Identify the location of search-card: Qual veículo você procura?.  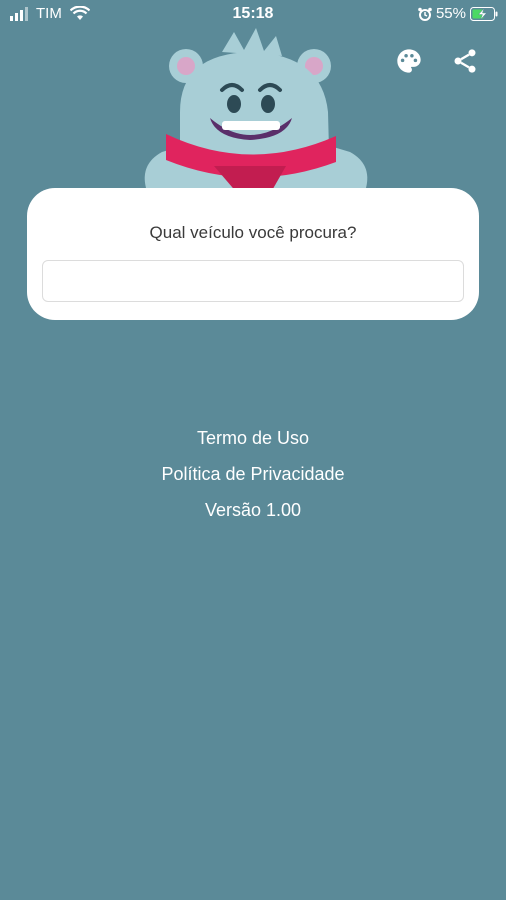
(253, 254).